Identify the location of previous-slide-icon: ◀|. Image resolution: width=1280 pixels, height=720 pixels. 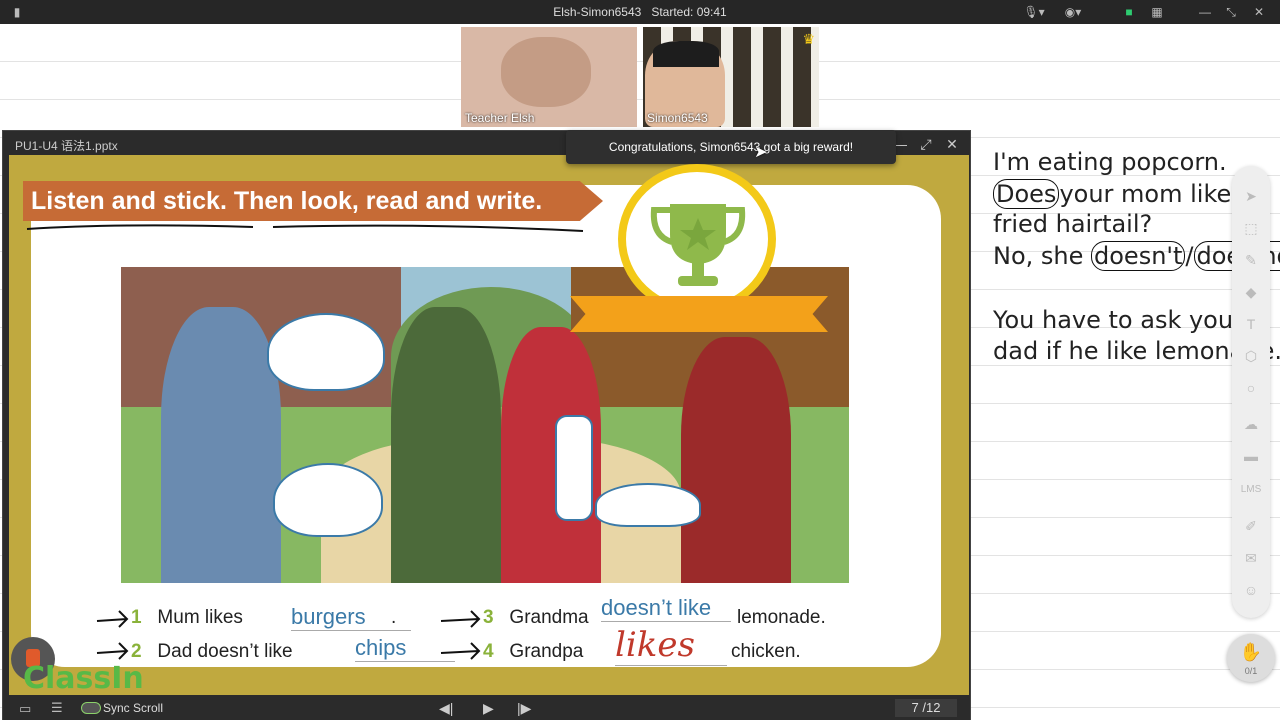
(446, 708).